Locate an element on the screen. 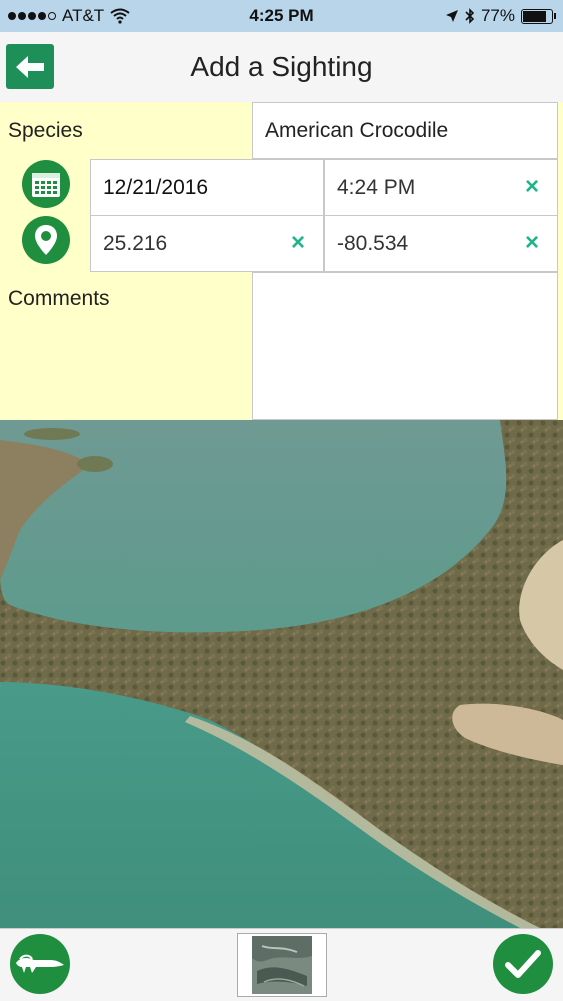  location-button is located at coordinates (46, 240).